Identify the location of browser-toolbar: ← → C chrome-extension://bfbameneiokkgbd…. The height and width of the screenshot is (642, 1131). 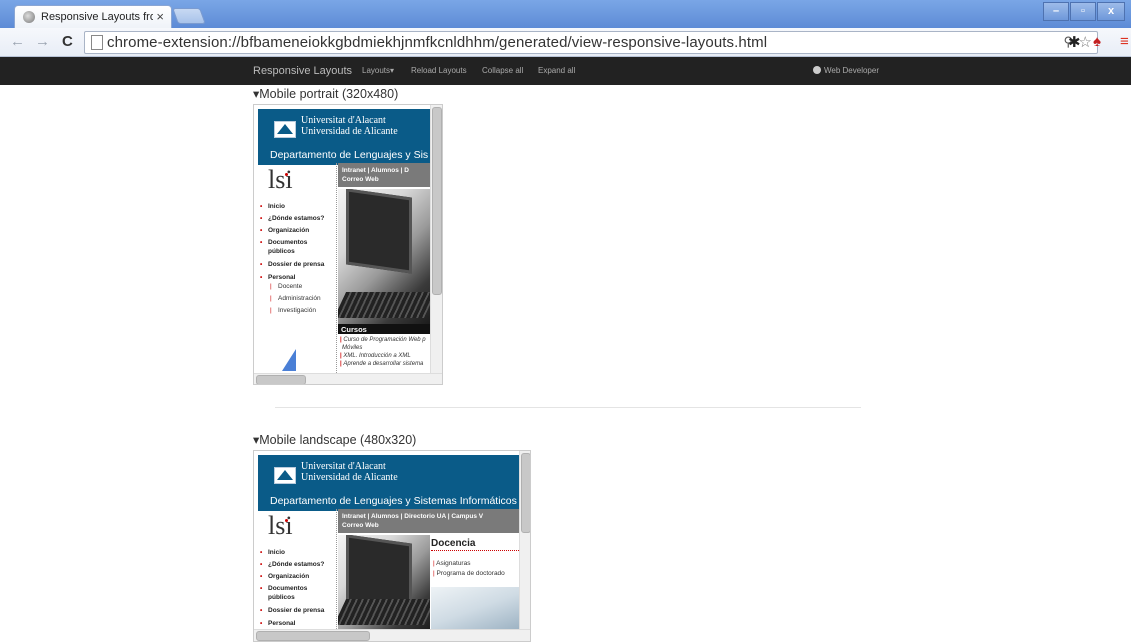
(565, 42).